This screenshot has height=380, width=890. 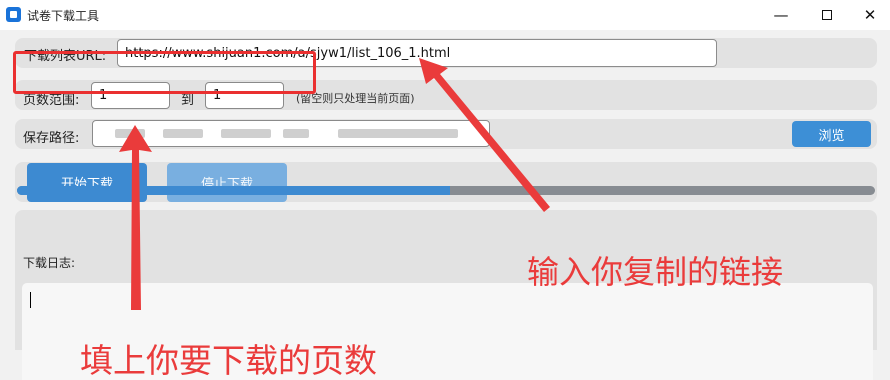 I want to click on text-caret, so click(x=30, y=300).